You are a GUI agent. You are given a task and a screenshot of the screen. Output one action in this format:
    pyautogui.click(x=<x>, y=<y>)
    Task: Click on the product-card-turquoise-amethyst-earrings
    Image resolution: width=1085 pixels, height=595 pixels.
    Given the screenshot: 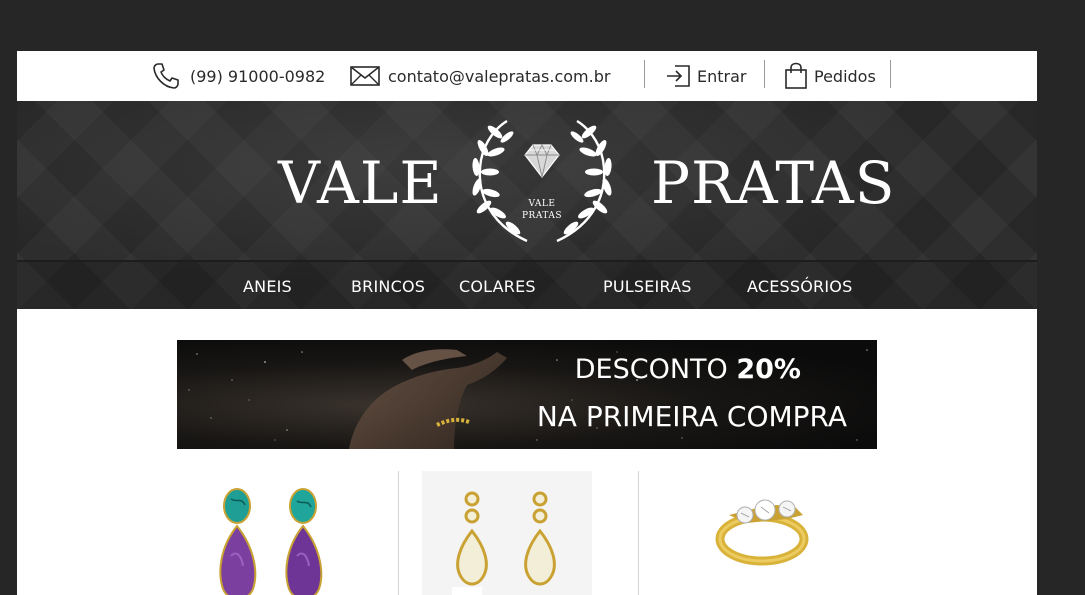 What is the action you would take?
    pyautogui.click(x=277, y=533)
    